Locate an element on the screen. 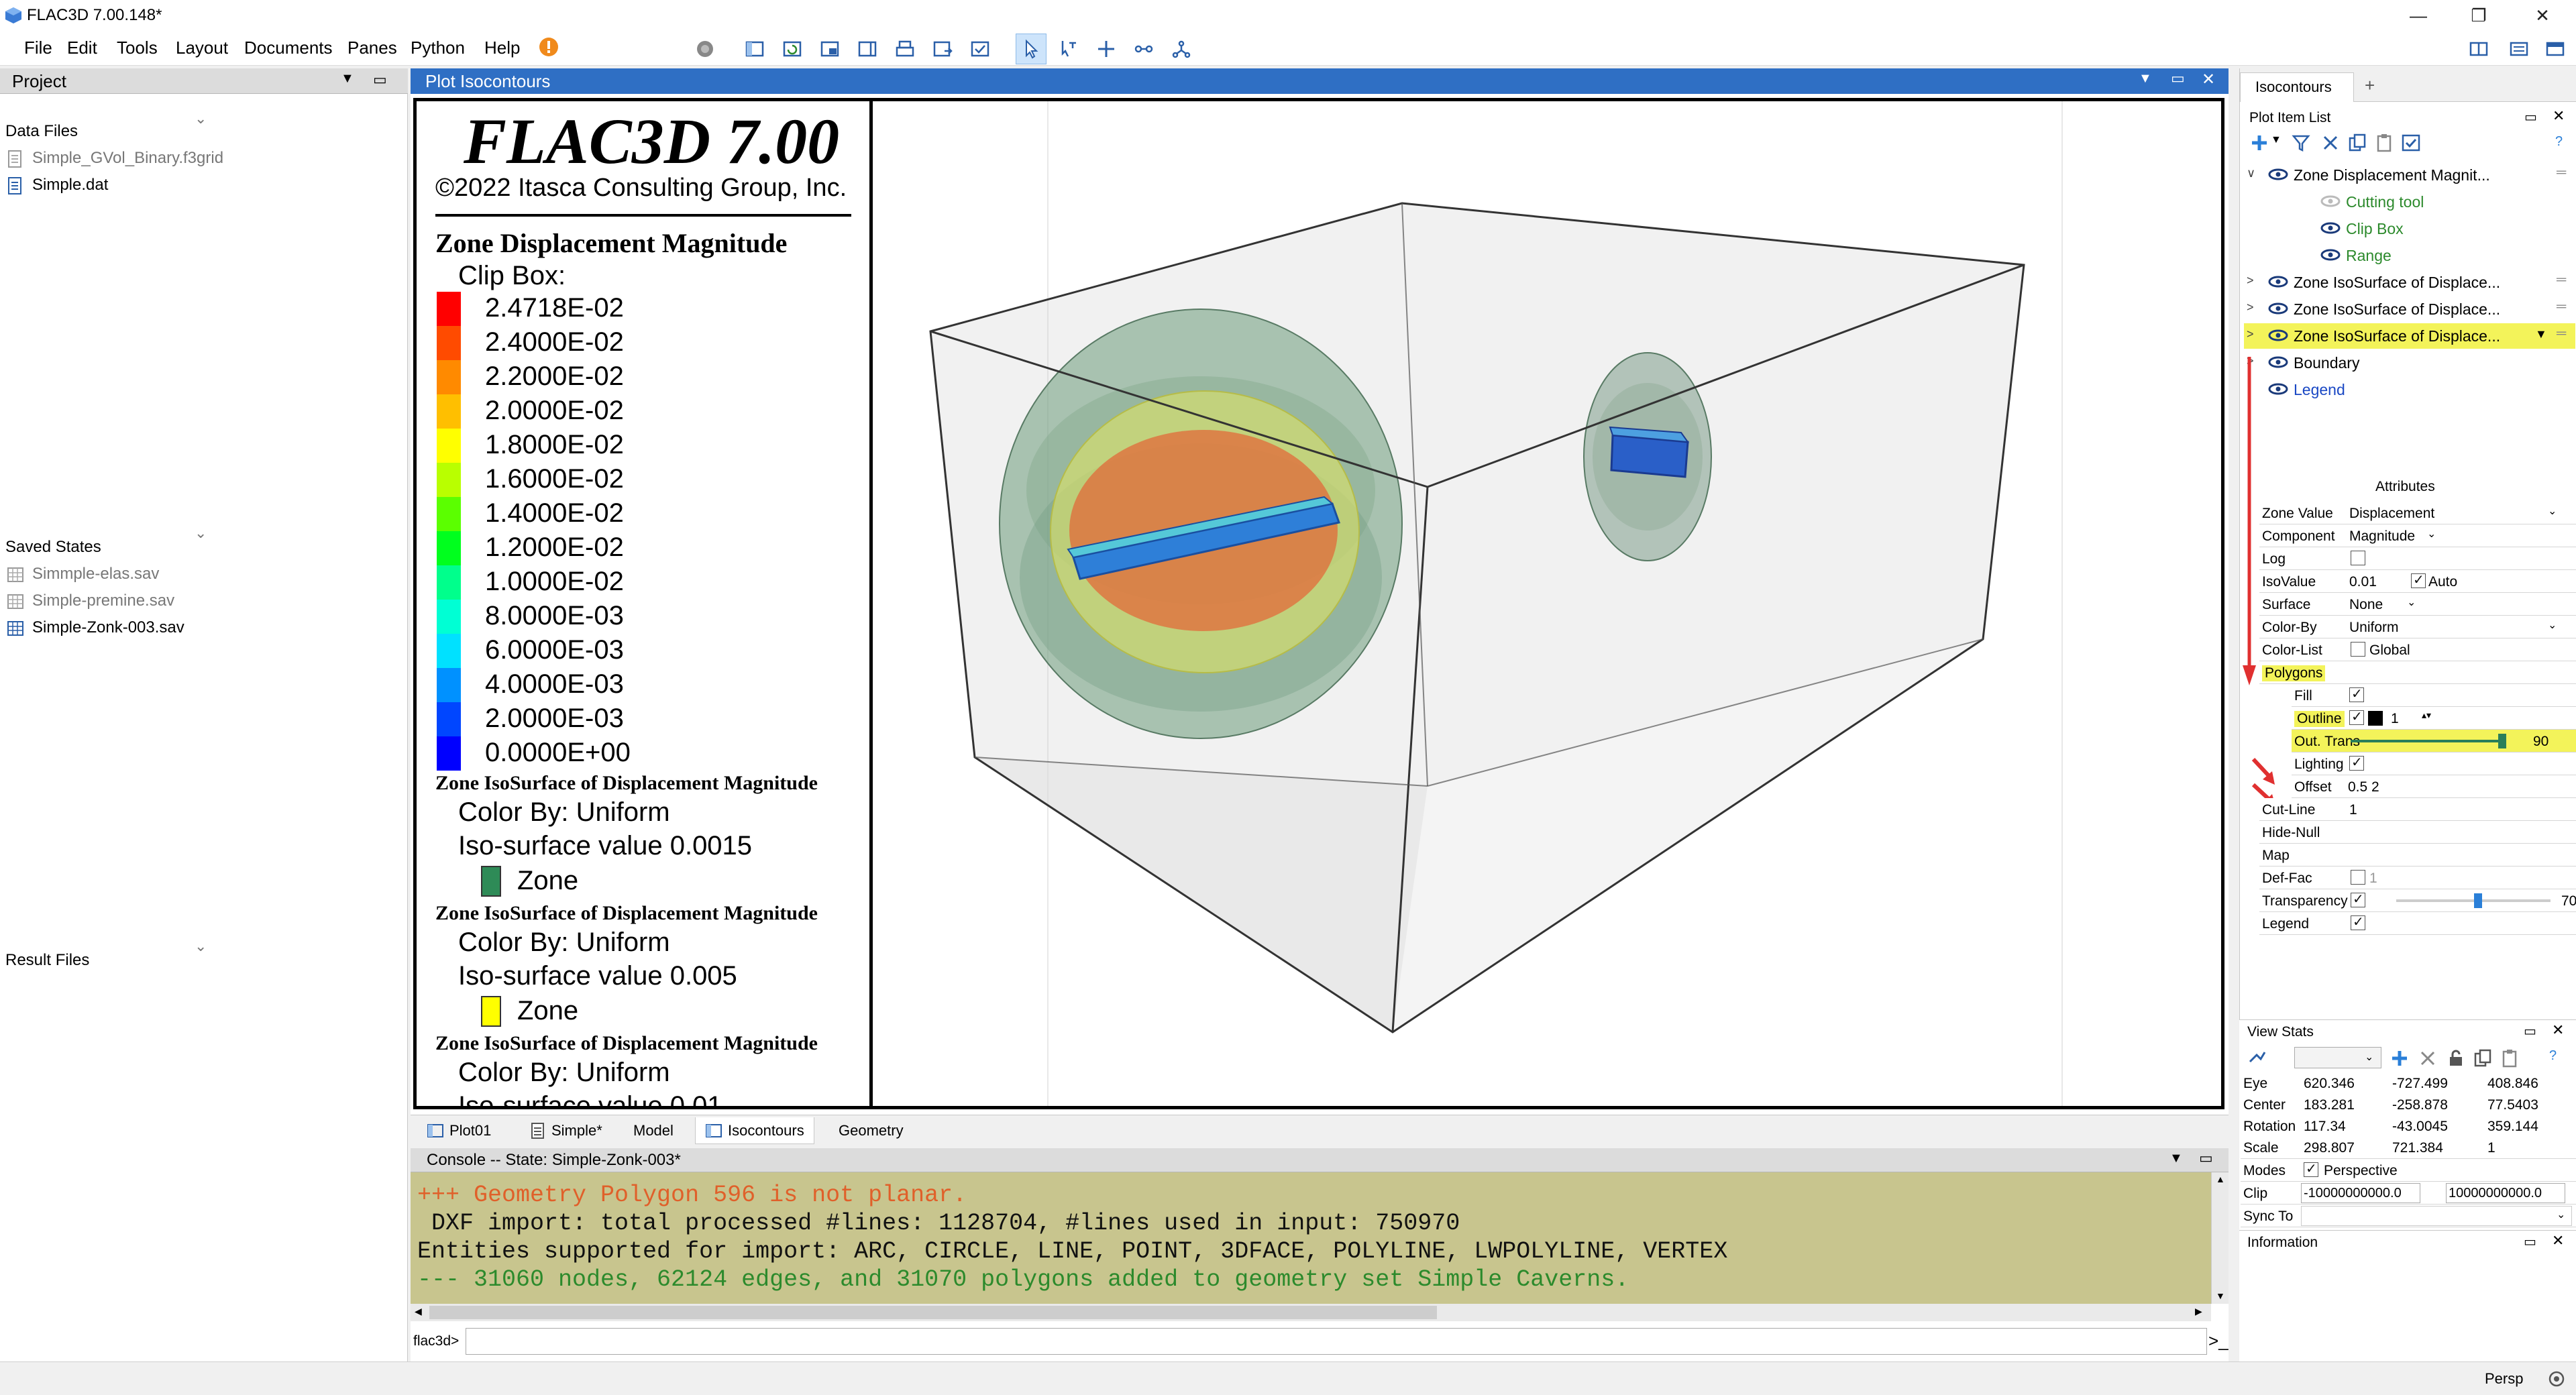  console-float-icon: ▭ is located at coordinates (2206, 1158).